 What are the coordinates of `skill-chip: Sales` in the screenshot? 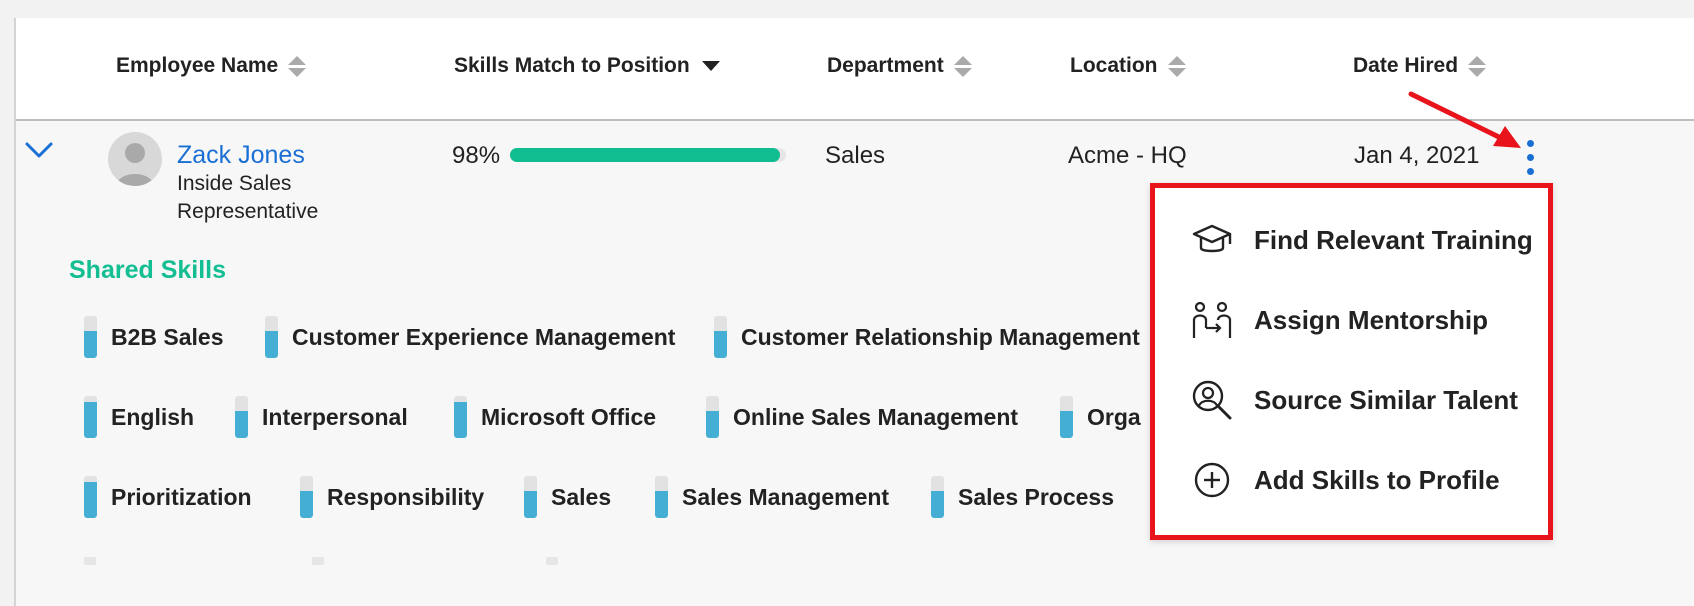 It's located at (567, 497).